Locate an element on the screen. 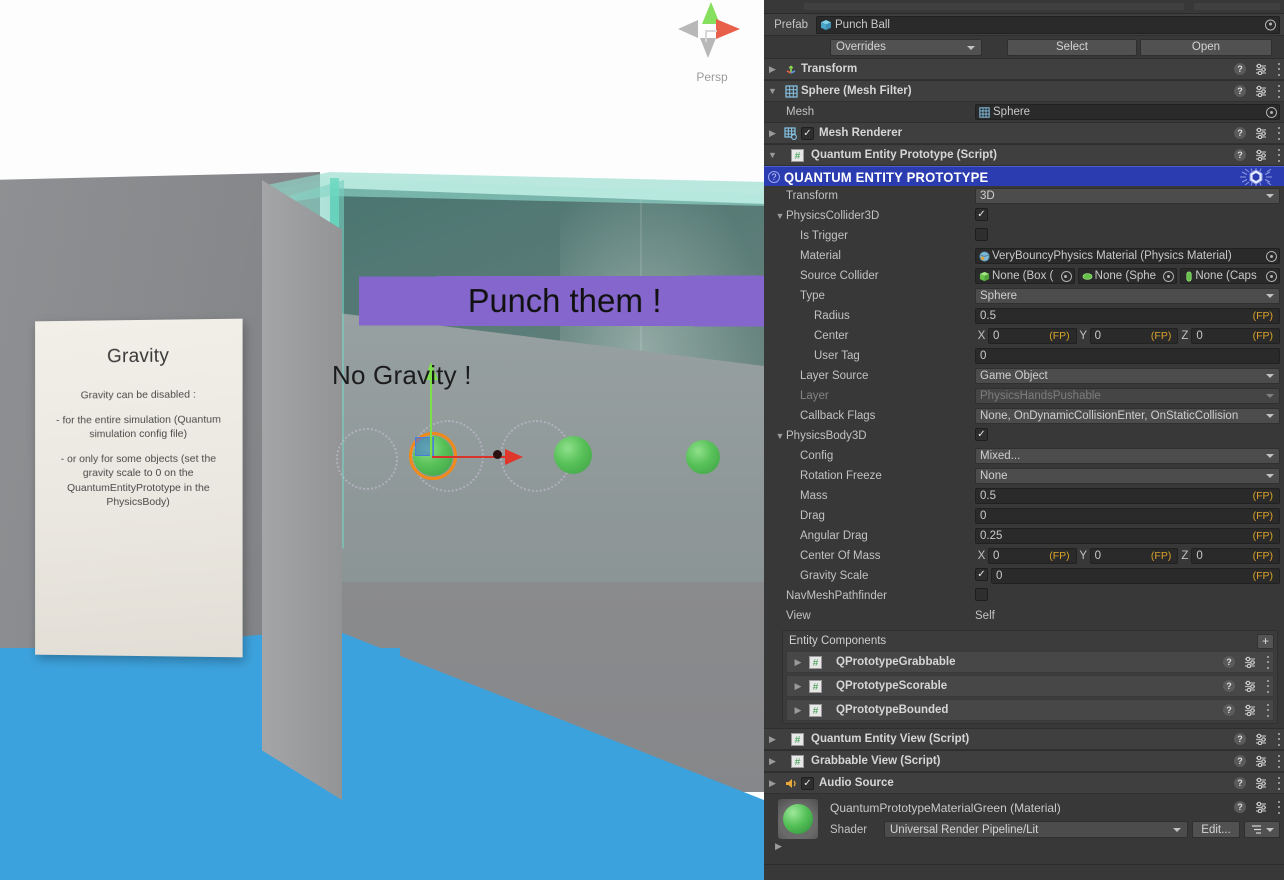  is-trigger-control is located at coordinates (1127, 236).